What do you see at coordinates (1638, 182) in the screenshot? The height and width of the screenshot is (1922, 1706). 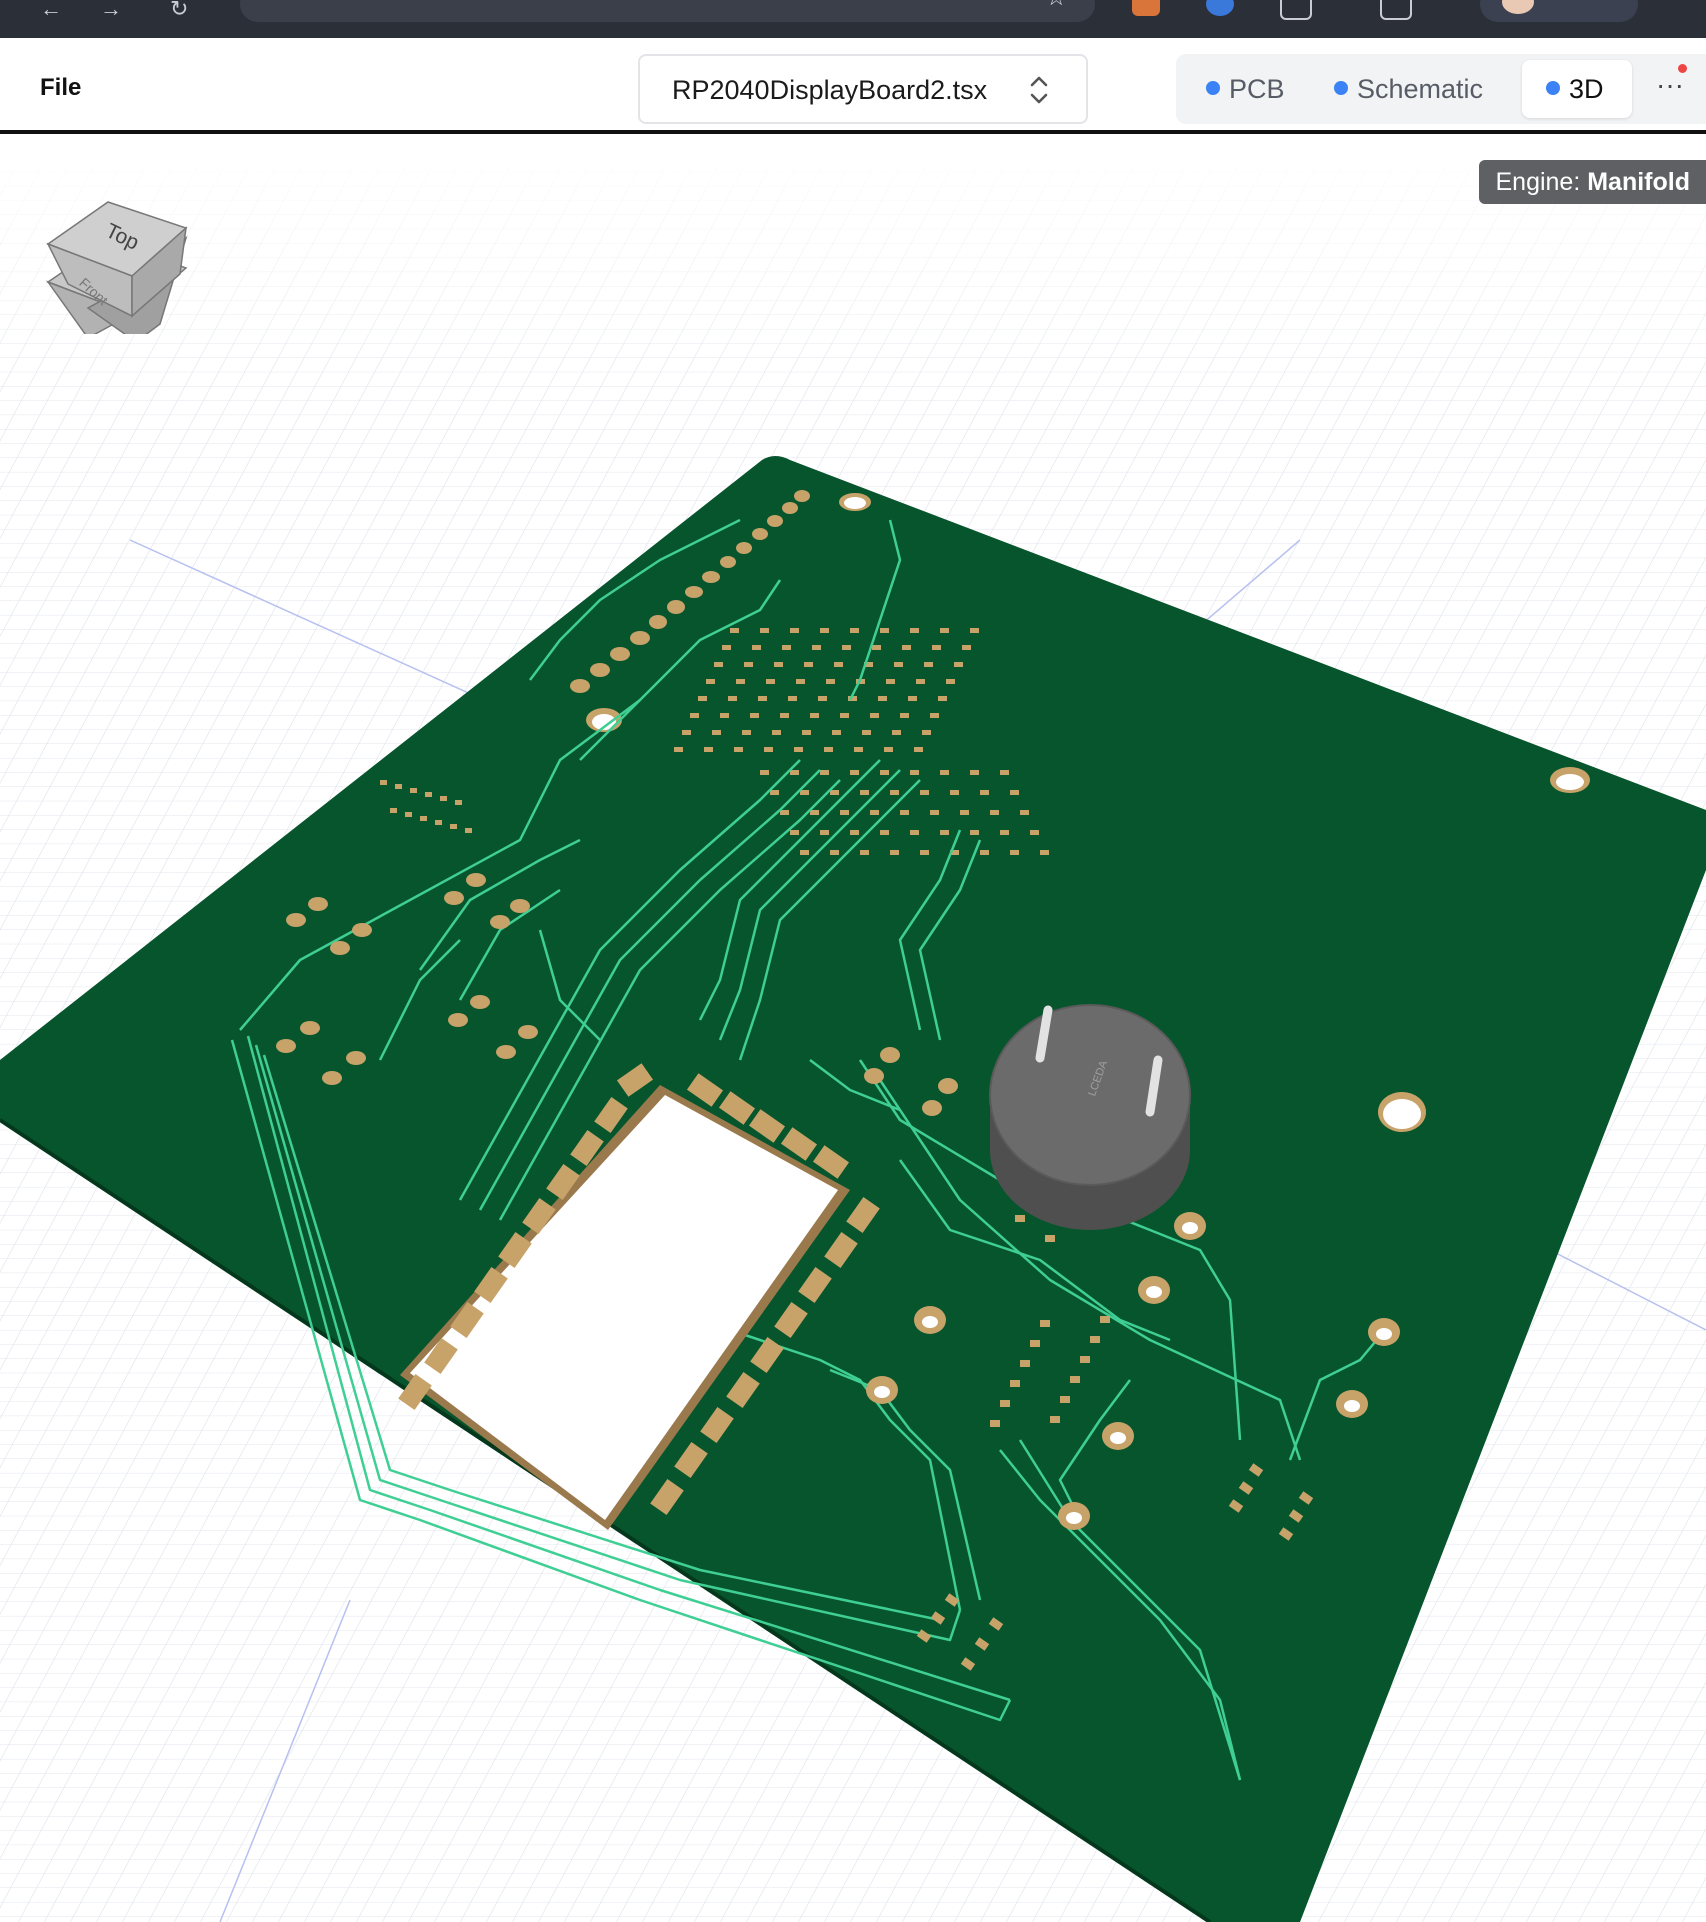 I see `engine-name: Manifold` at bounding box center [1638, 182].